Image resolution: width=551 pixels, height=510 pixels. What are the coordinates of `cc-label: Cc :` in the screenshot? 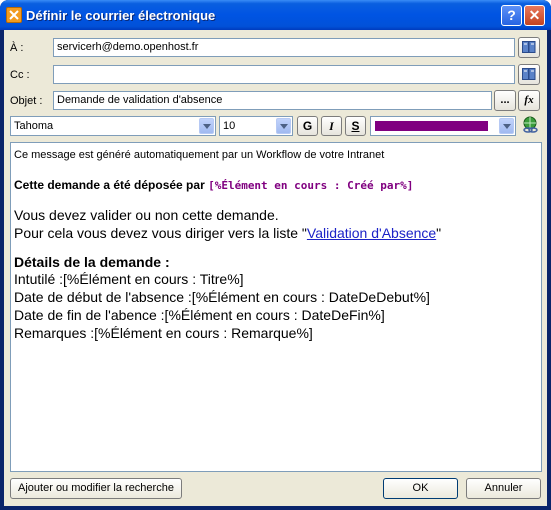 It's located at (20, 75).